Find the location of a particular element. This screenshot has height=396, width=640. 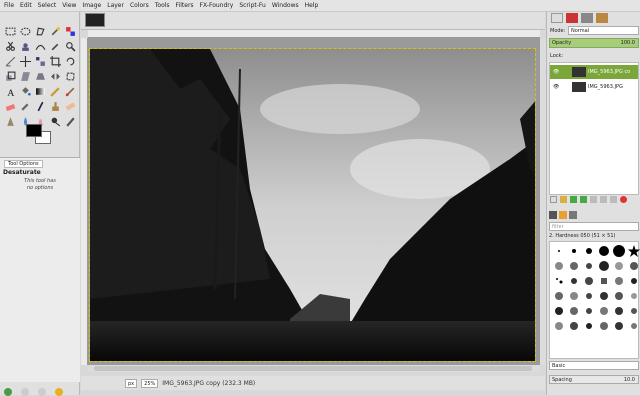

lower-layer-icon is located at coordinates (583, 199).